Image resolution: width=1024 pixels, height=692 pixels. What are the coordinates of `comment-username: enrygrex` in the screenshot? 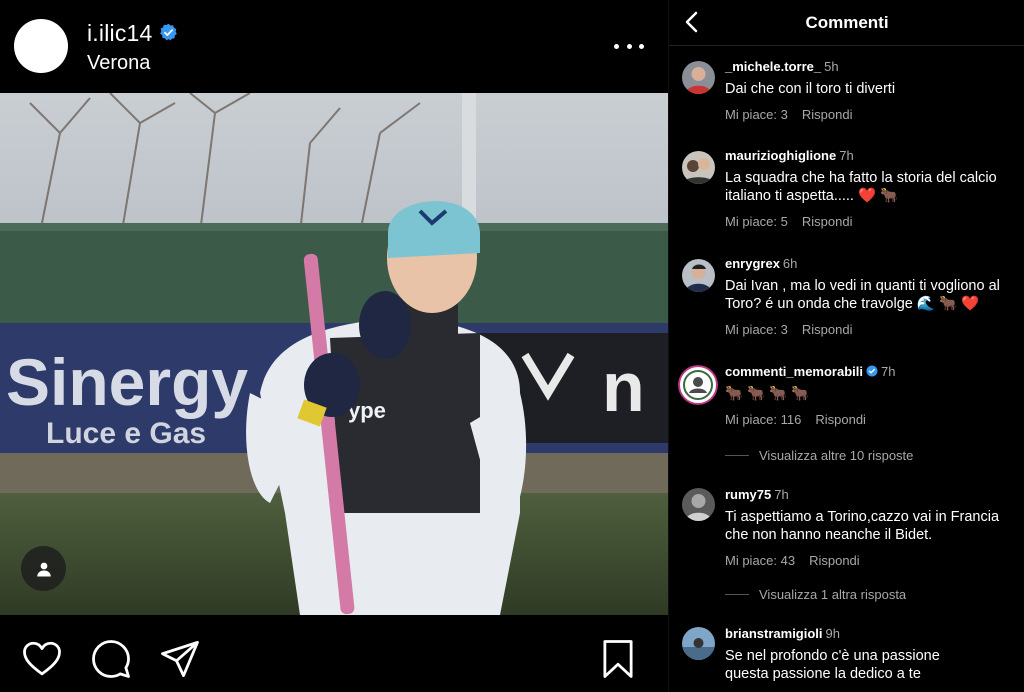 It's located at (752, 263).